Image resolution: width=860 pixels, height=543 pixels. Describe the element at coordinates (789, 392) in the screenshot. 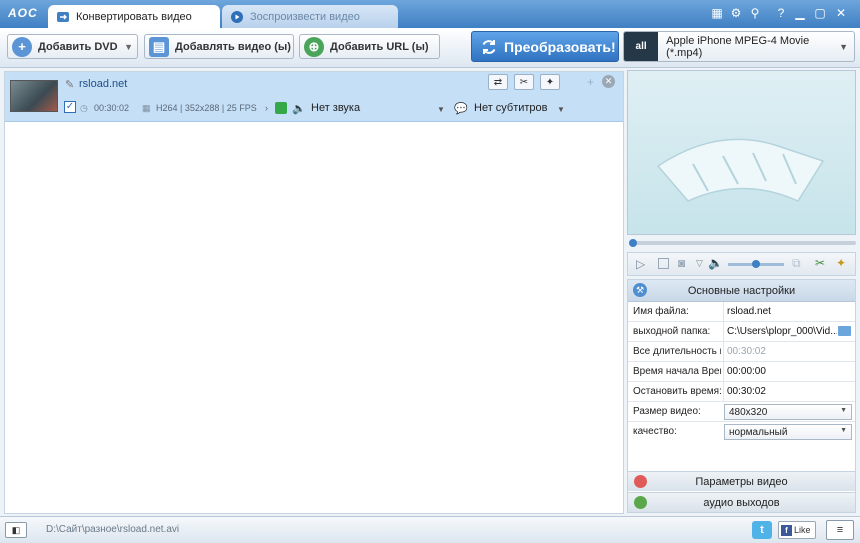

I see `stop-time-field: 00:30:02` at that location.